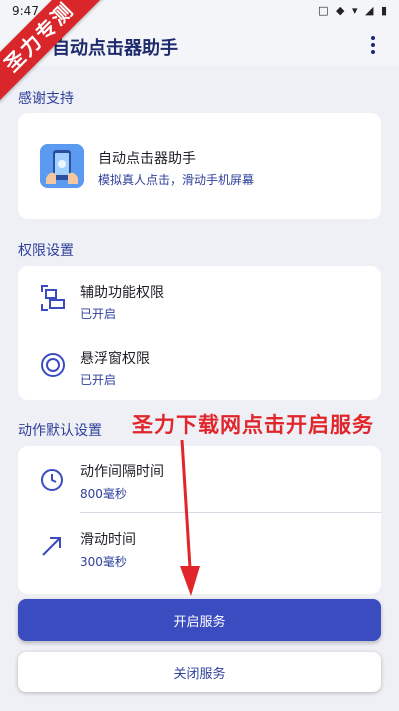 The image size is (399, 711). I want to click on divider, so click(230, 512).